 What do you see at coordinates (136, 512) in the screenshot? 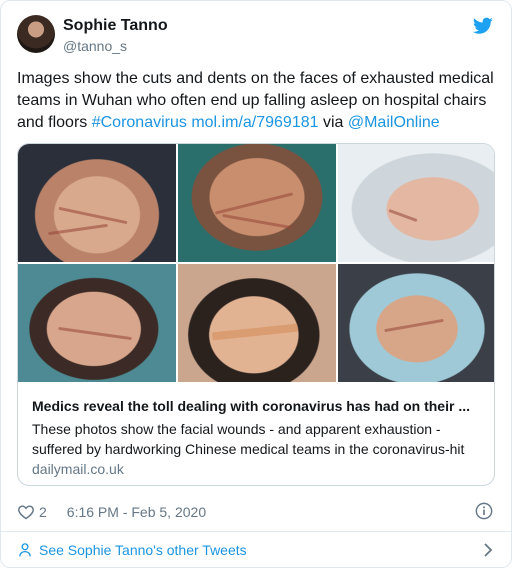
I see `tweet-timestamp: 6:16 PM - Feb 5, 2020` at bounding box center [136, 512].